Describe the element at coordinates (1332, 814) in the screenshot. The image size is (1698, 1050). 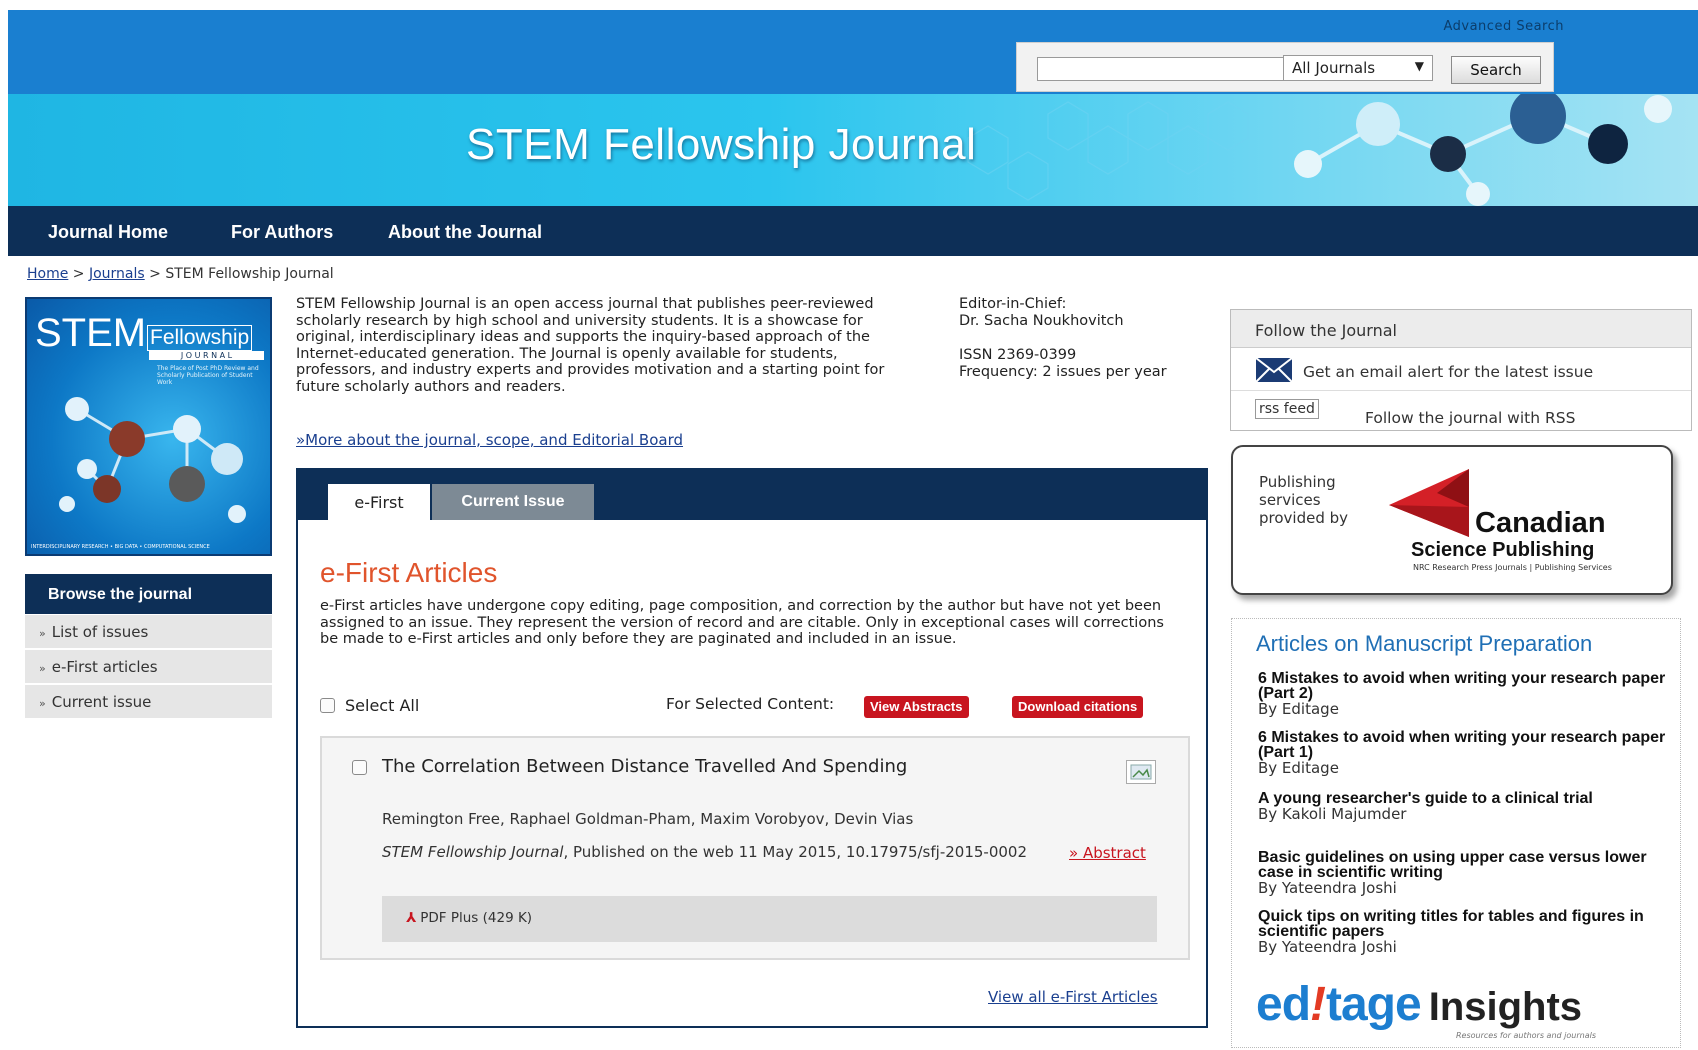
I see `manuscript-article-author: By Kakoli Majumder` at that location.